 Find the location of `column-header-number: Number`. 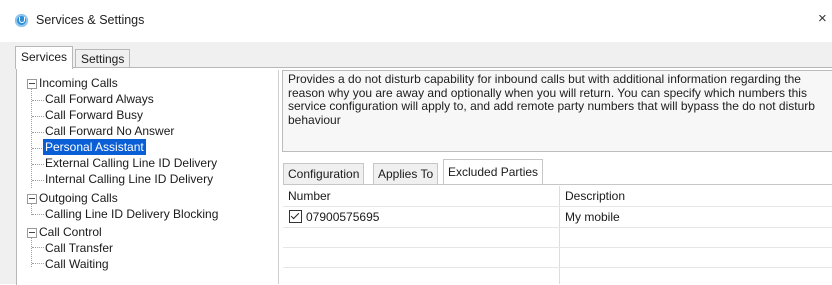

column-header-number: Number is located at coordinates (309, 196).